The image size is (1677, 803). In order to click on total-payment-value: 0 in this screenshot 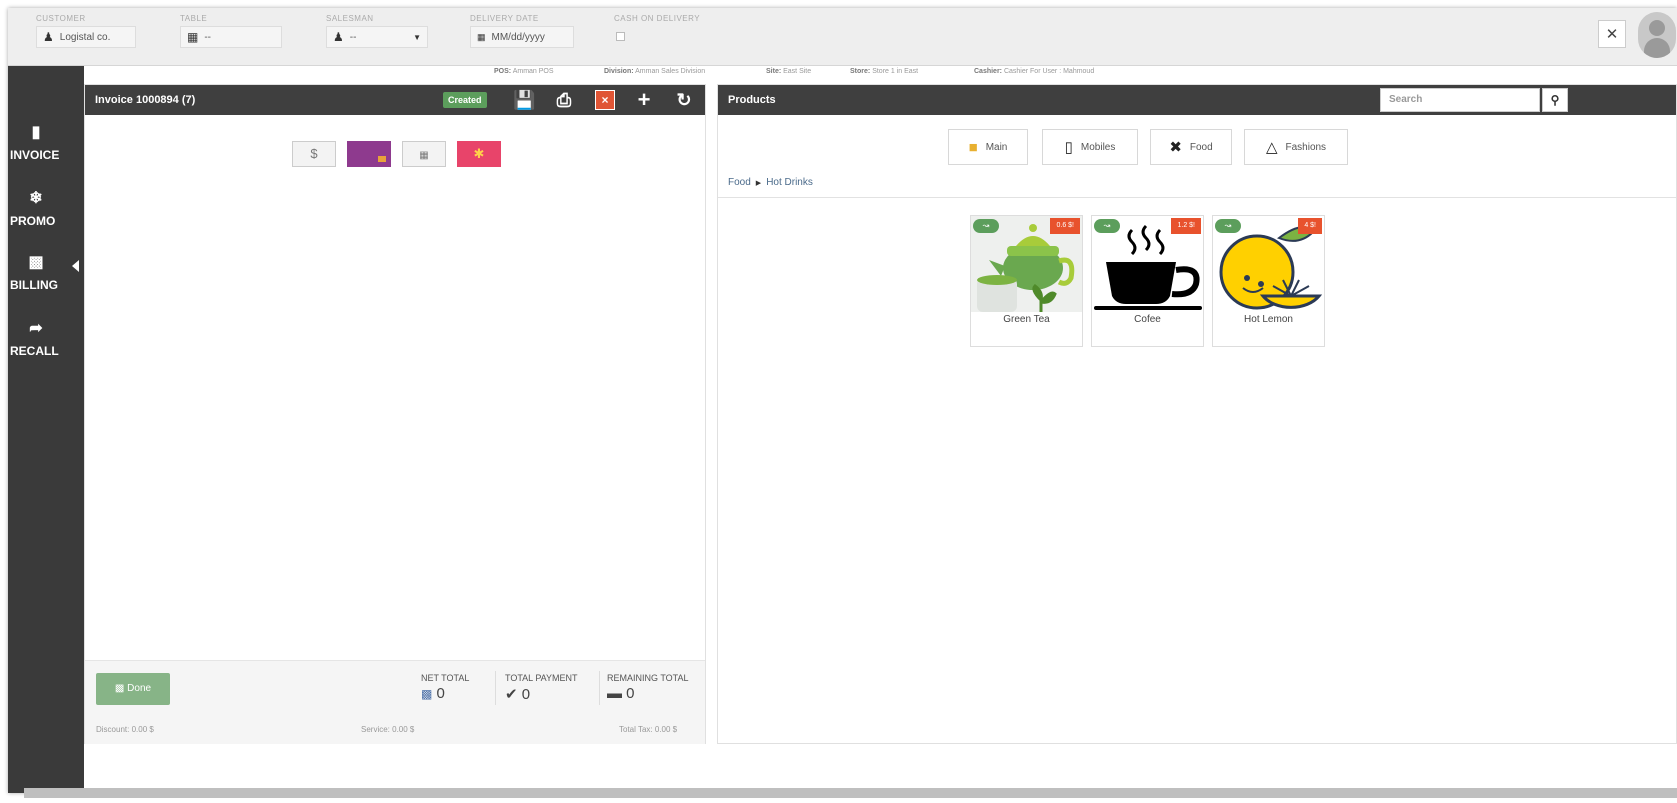, I will do `click(526, 694)`.